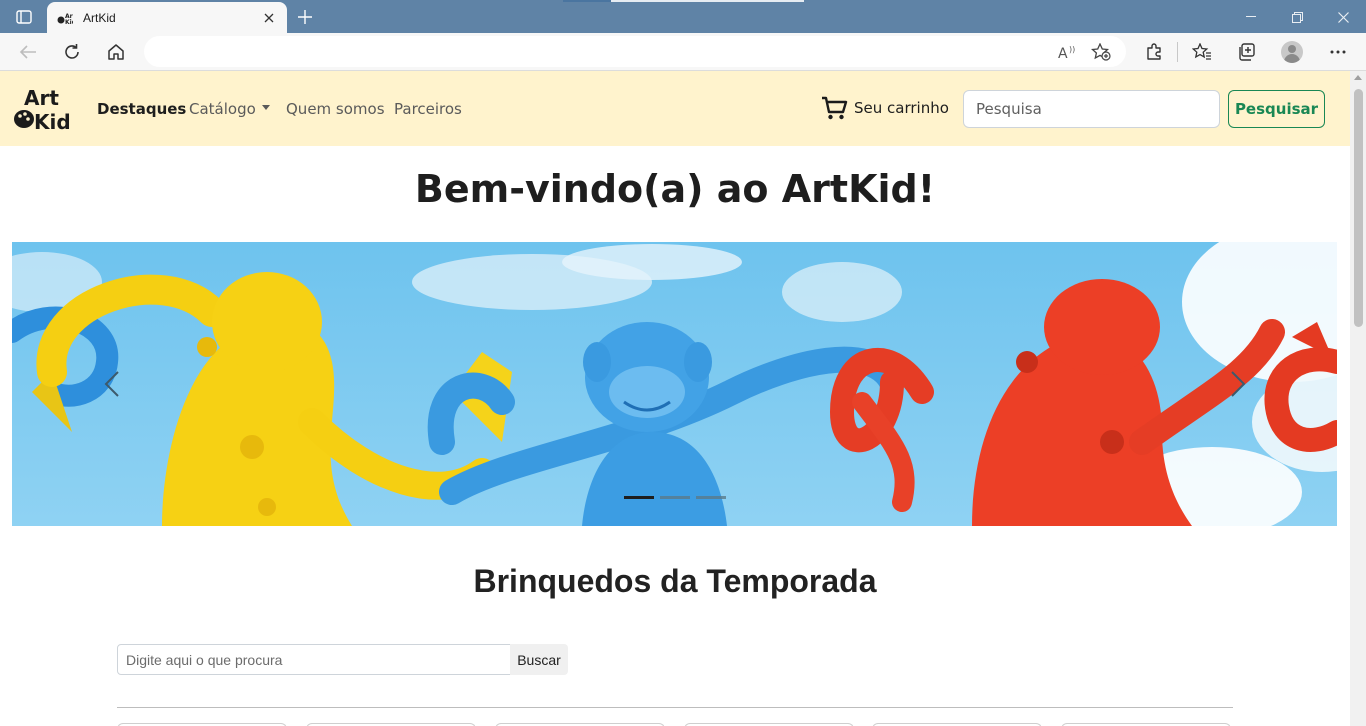 The image size is (1366, 726). Describe the element at coordinates (675, 189) in the screenshot. I see `welcome-title: Bem-vindo(a) ao ArtKid!` at that location.